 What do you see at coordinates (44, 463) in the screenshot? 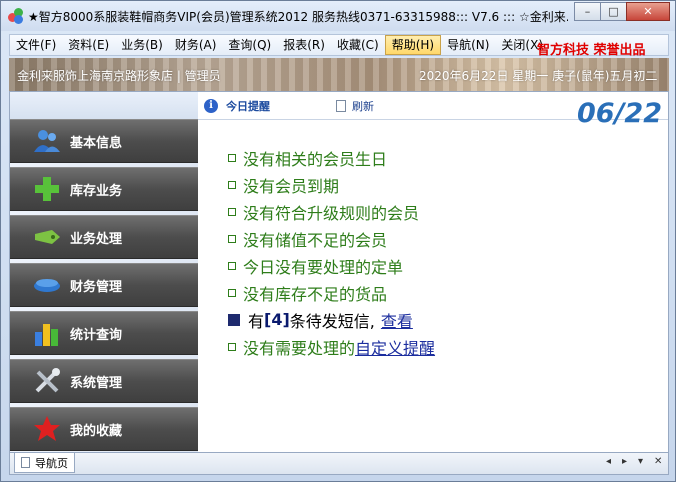
I see `tab-navigation-page: 导航页` at bounding box center [44, 463].